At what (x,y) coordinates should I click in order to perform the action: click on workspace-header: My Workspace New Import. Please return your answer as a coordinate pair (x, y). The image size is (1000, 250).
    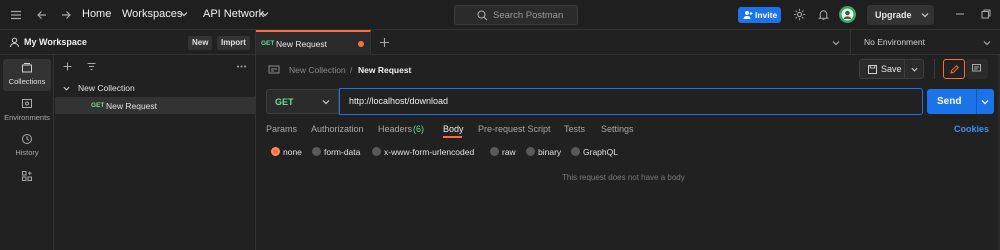
    Looking at the image, I should click on (127, 42).